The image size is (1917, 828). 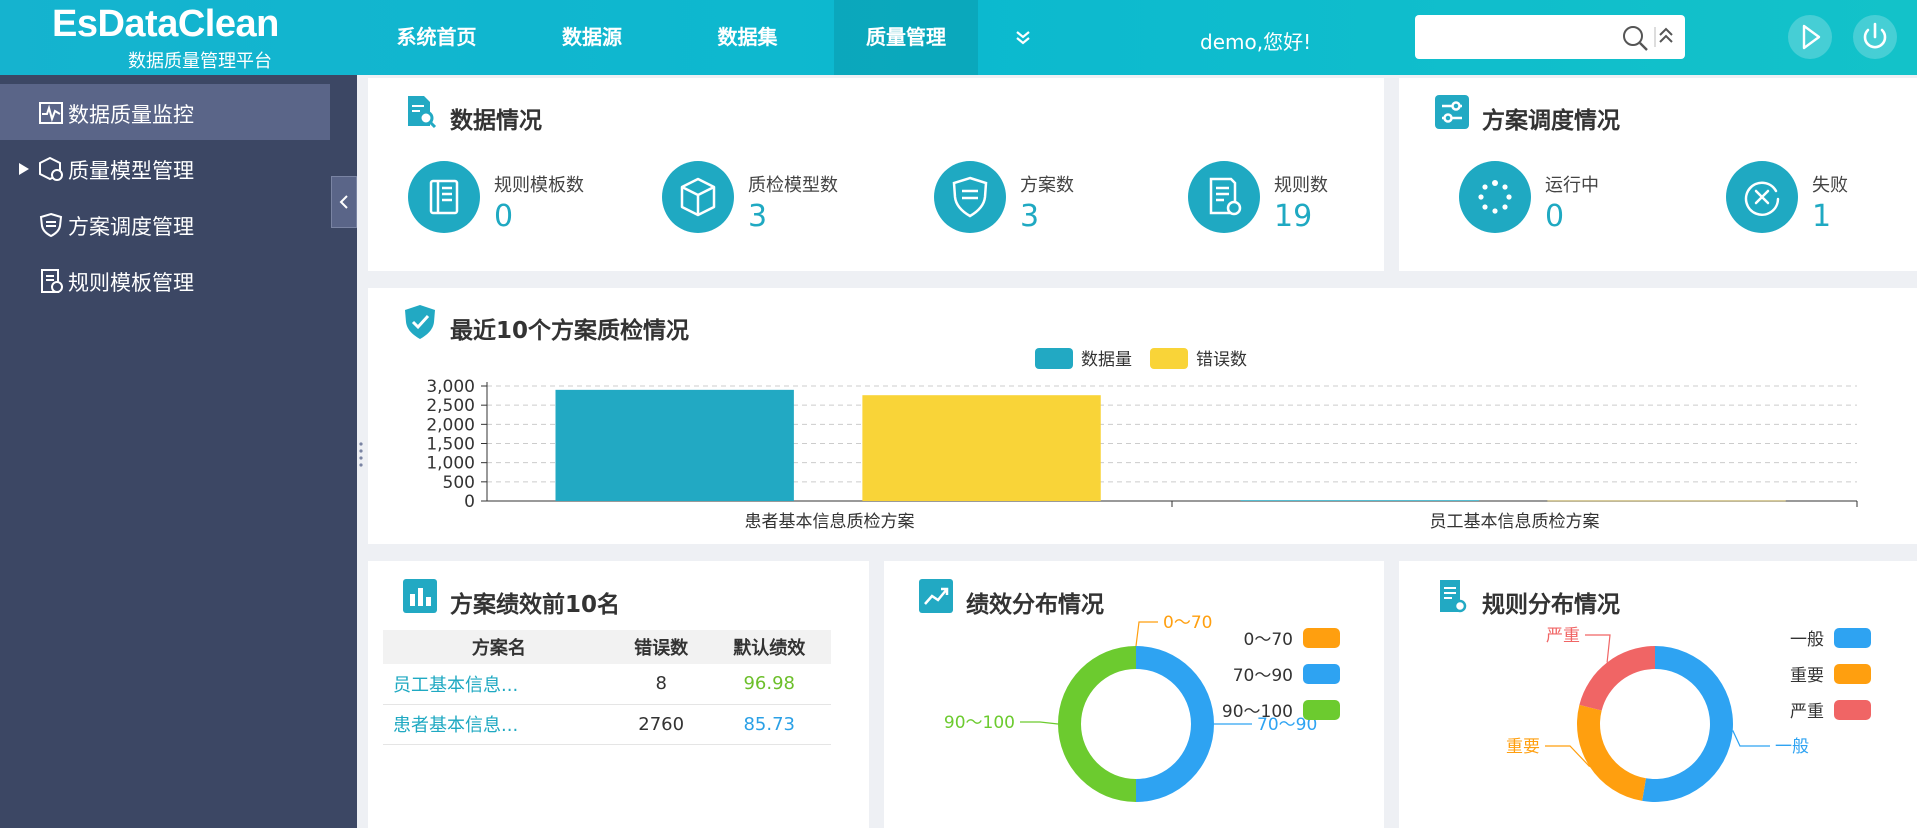 What do you see at coordinates (769, 647) in the screenshot?
I see `column-header: 默认绩效` at bounding box center [769, 647].